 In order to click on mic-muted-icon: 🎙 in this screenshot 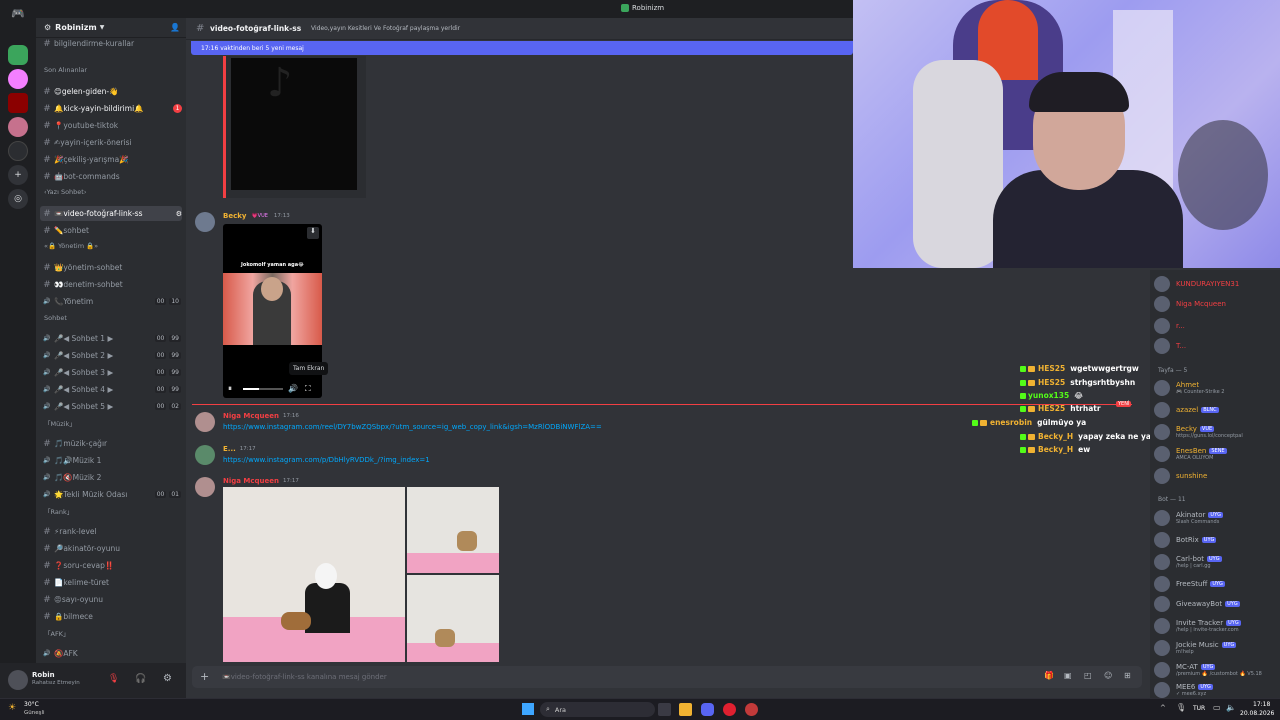, I will do `click(113, 679)`.